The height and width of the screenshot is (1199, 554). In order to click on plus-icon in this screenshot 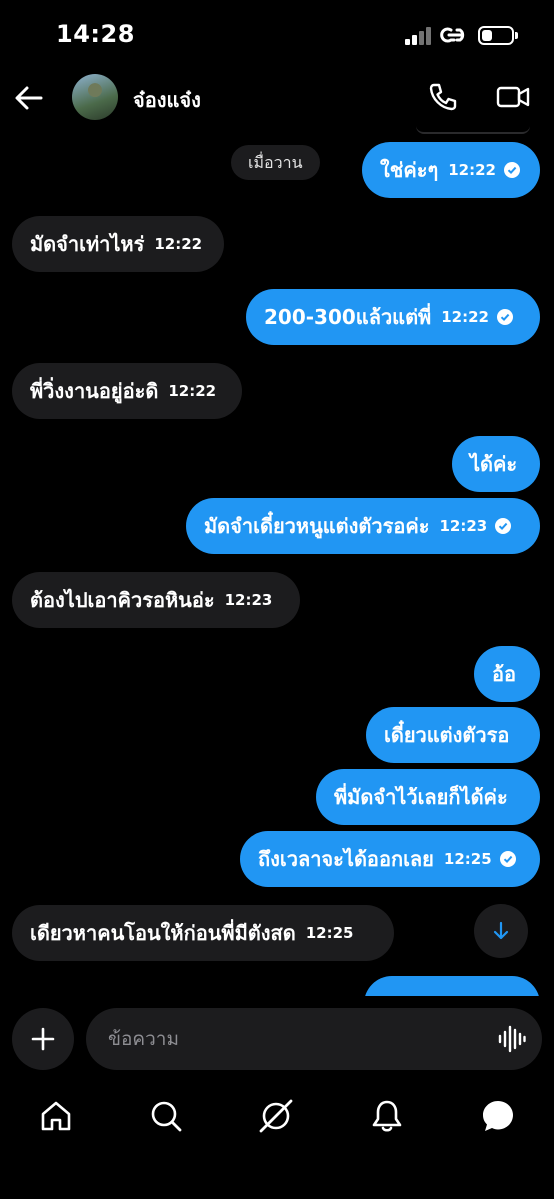, I will do `click(43, 1039)`.